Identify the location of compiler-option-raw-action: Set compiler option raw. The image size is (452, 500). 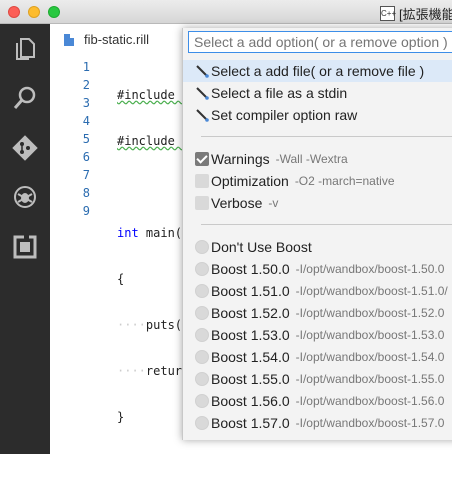
(276, 115).